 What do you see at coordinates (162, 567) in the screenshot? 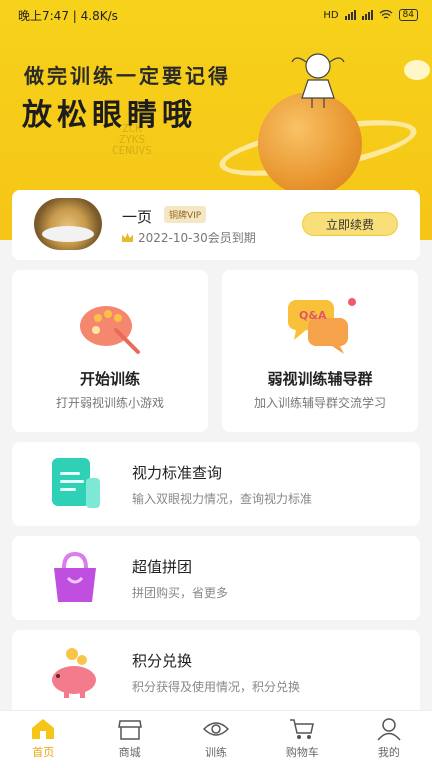
I see `group-buy-title: 超值拼团` at bounding box center [162, 567].